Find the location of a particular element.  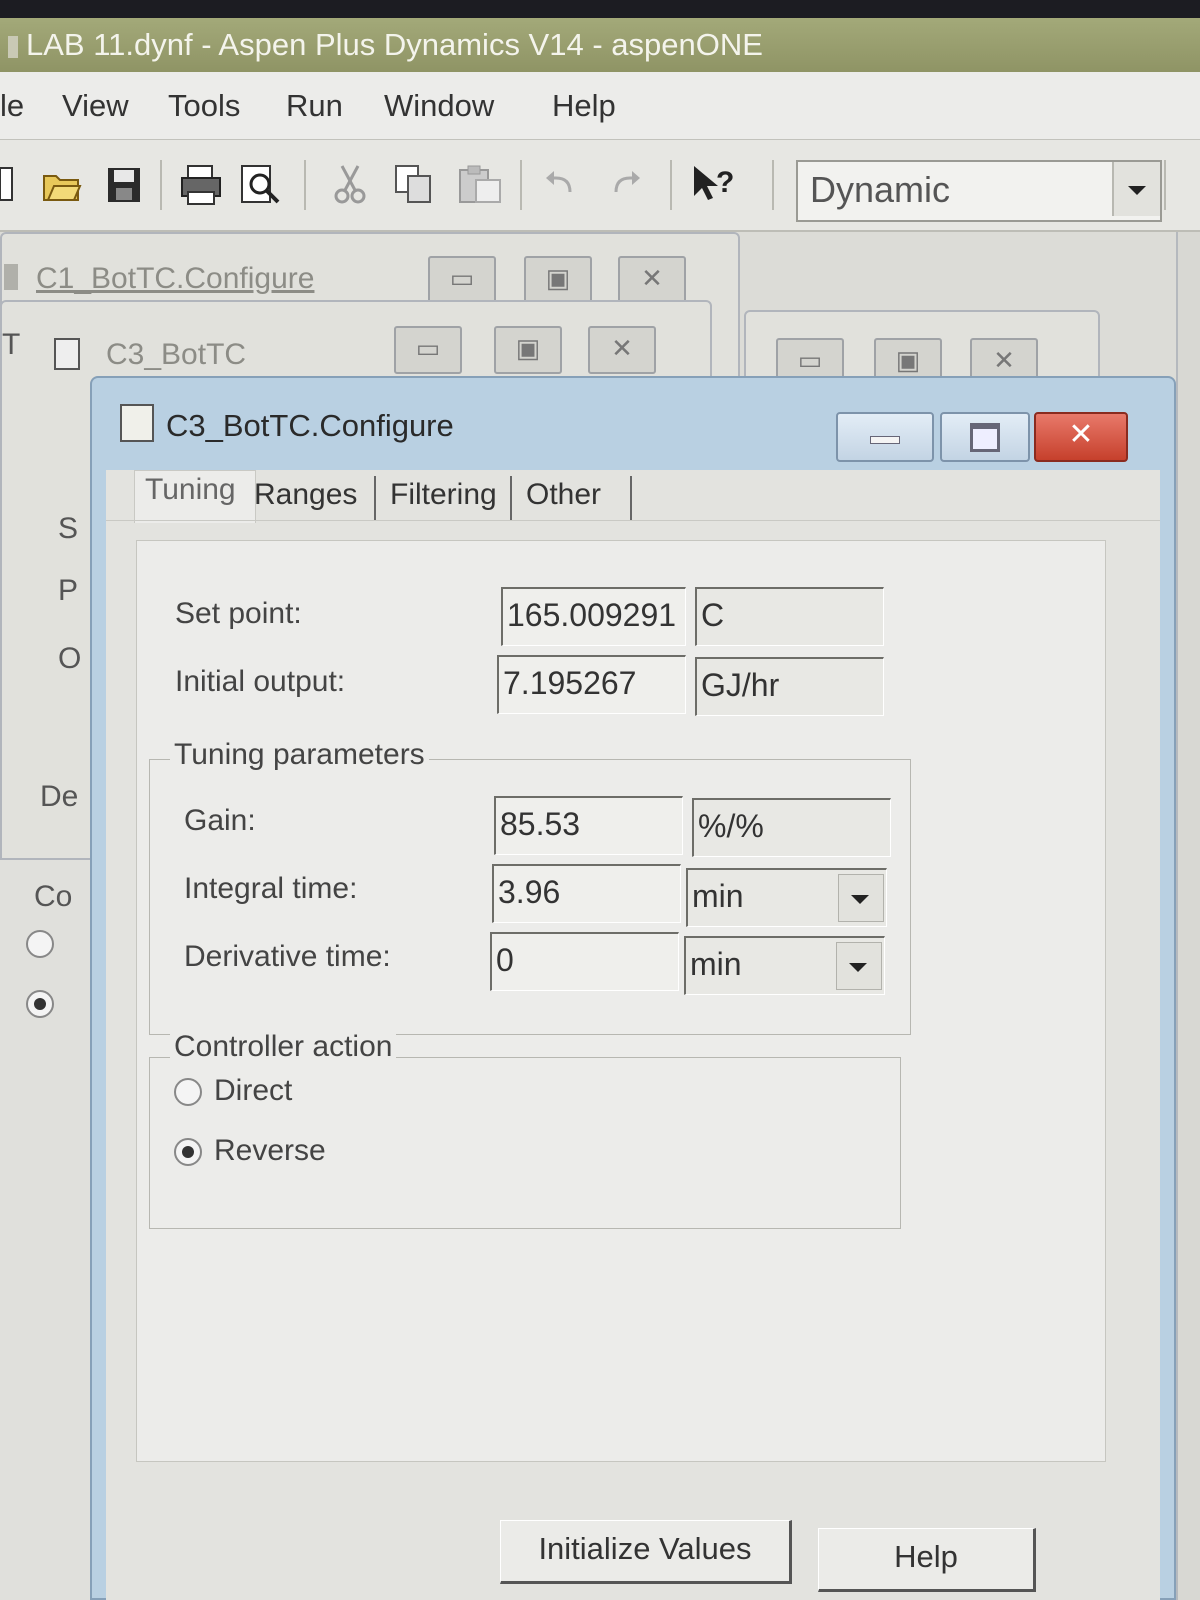

left-cut-label-p: P is located at coordinates (68, 590).